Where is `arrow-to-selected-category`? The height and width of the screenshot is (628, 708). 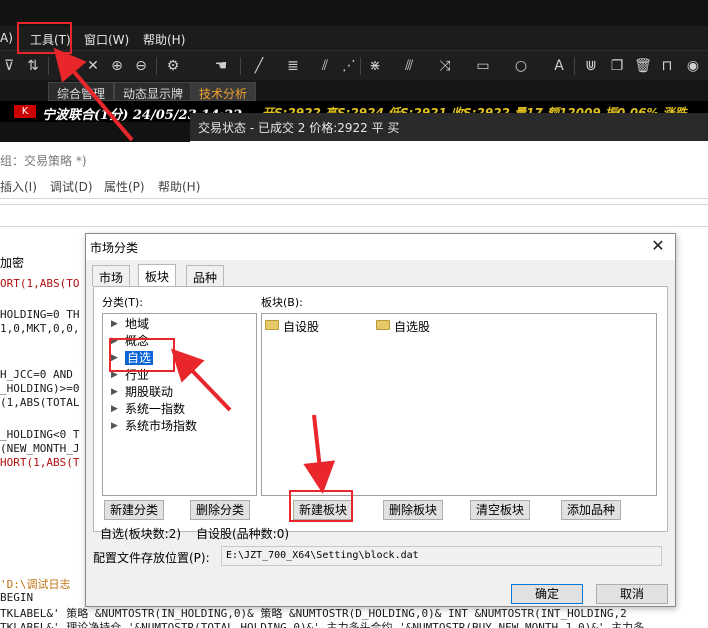
arrow-to-selected-category is located at coordinates (201, 380).